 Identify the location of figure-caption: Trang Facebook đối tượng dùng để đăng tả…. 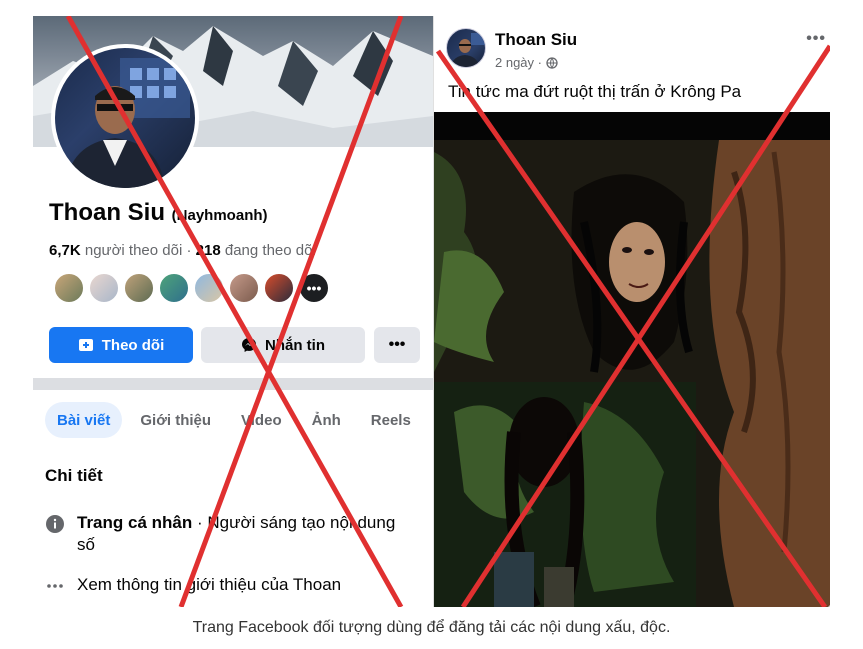
(431, 627).